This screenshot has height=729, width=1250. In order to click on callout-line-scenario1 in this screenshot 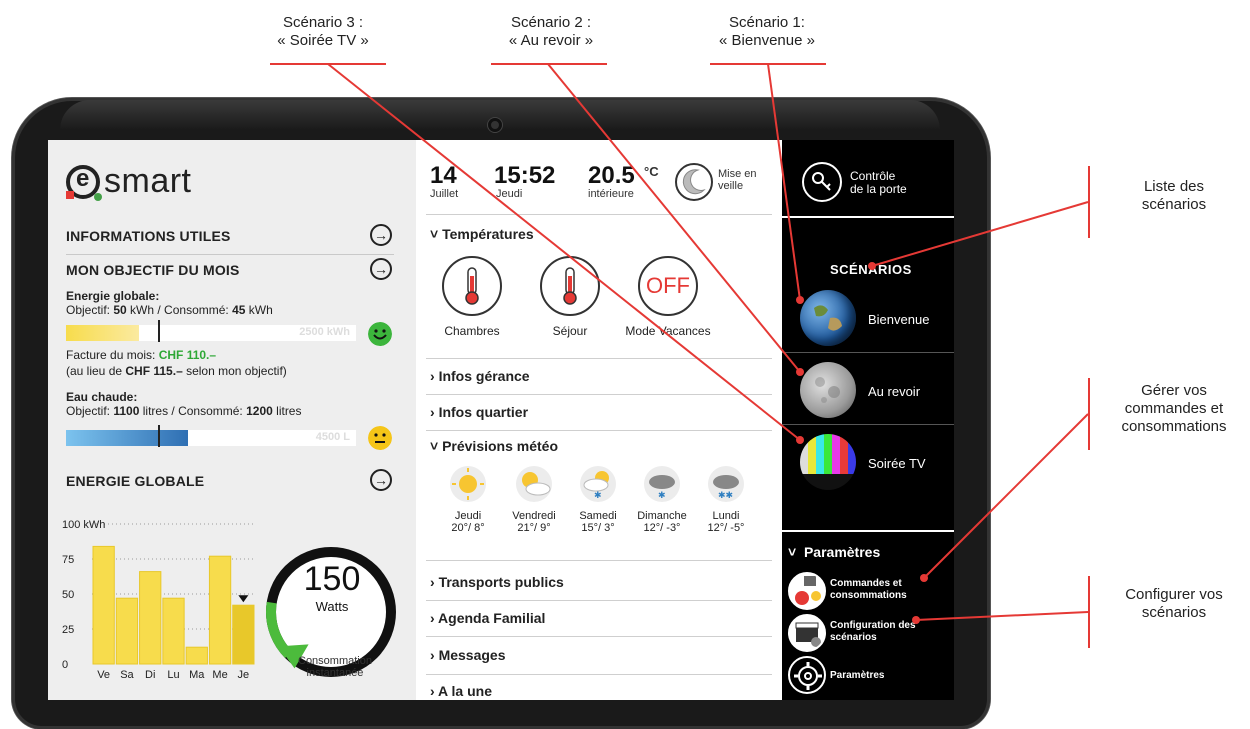, I will do `click(784, 182)`.